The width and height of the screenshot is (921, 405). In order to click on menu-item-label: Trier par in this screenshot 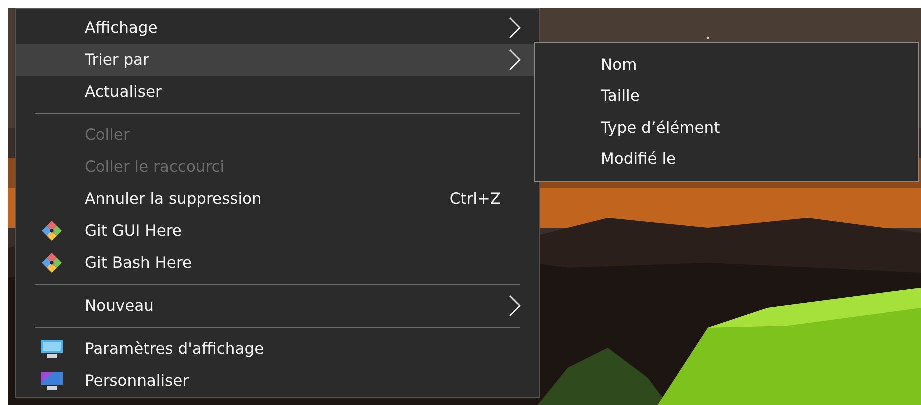, I will do `click(117, 60)`.